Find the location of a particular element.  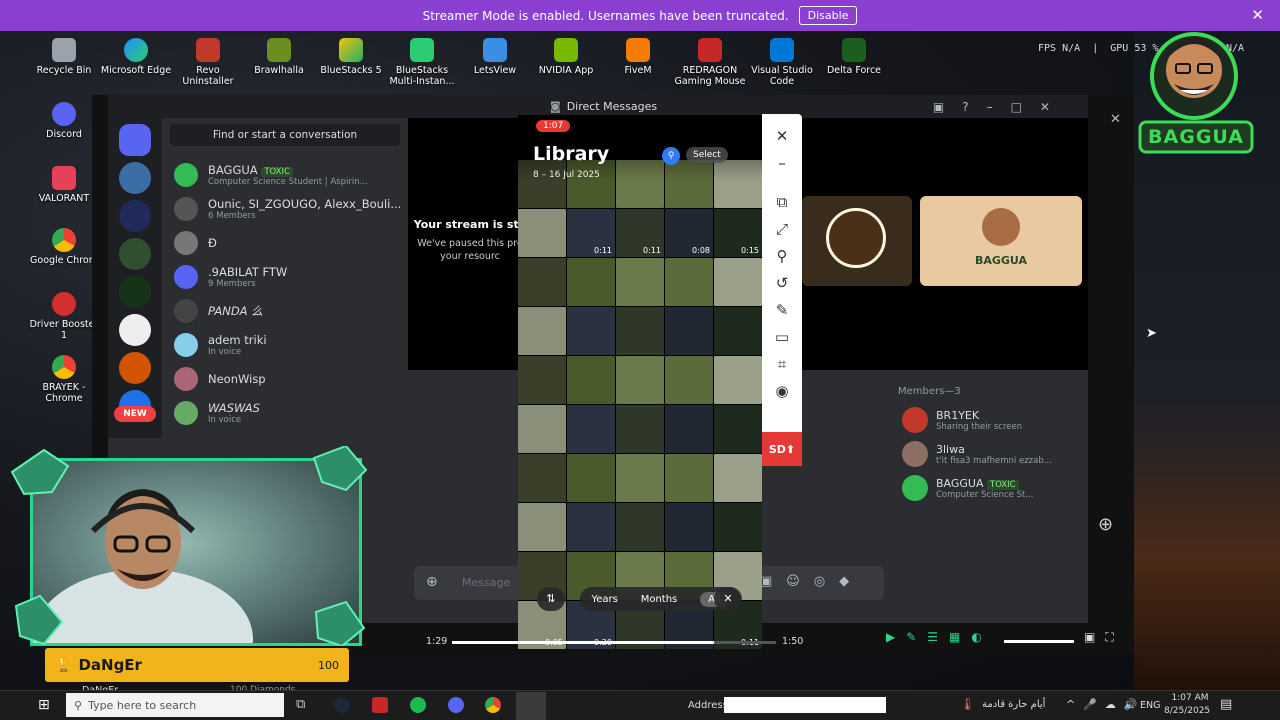

dm-item: WASWAS In voice is located at coordinates (285, 413).